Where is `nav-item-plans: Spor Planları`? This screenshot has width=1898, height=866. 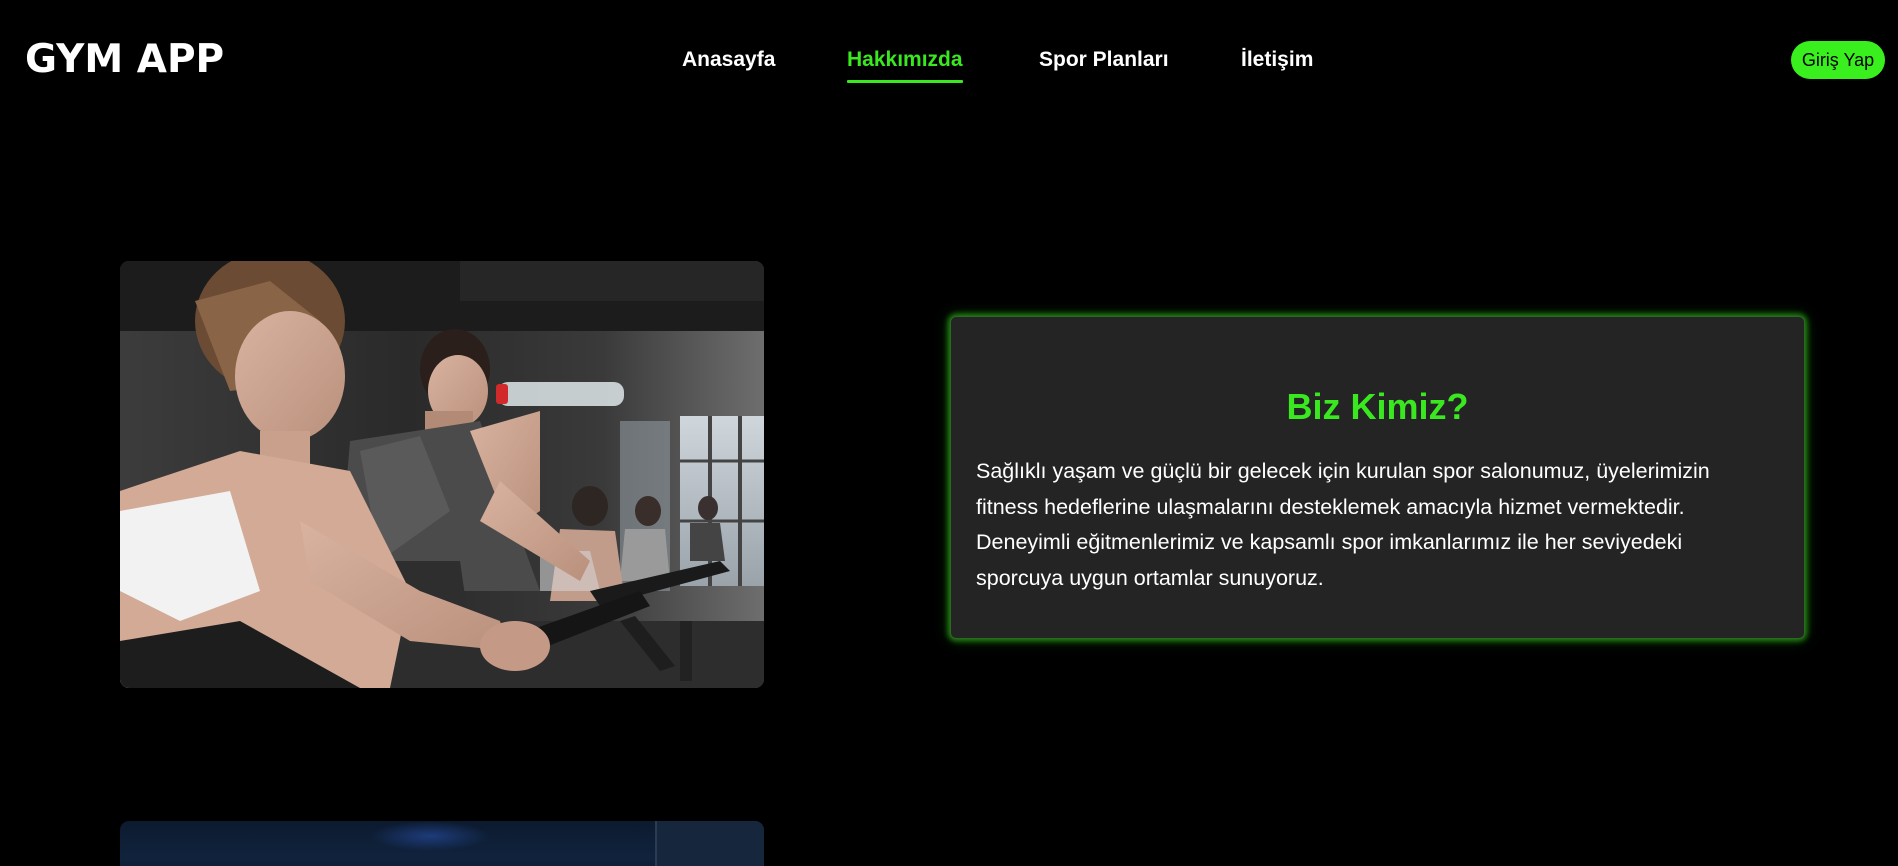 nav-item-plans: Spor Planları is located at coordinates (1104, 60).